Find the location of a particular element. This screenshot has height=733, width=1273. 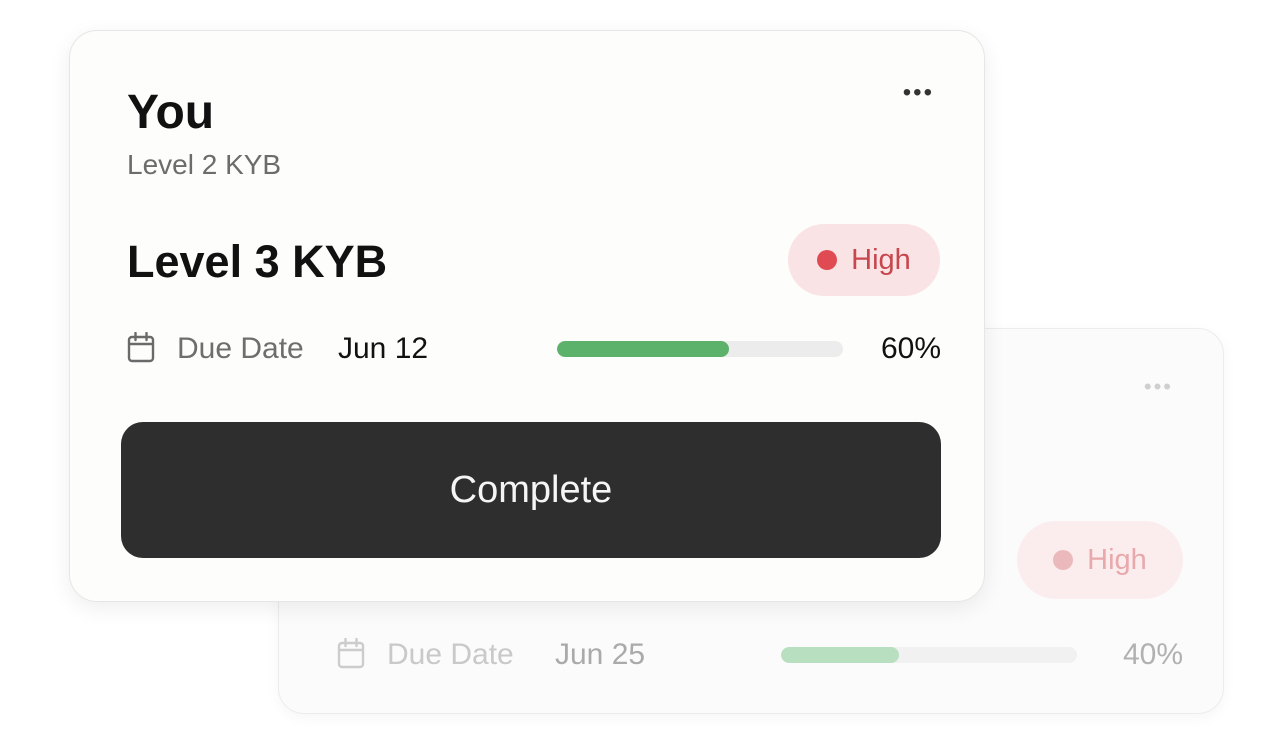

complete-button: Complete is located at coordinates (531, 490).